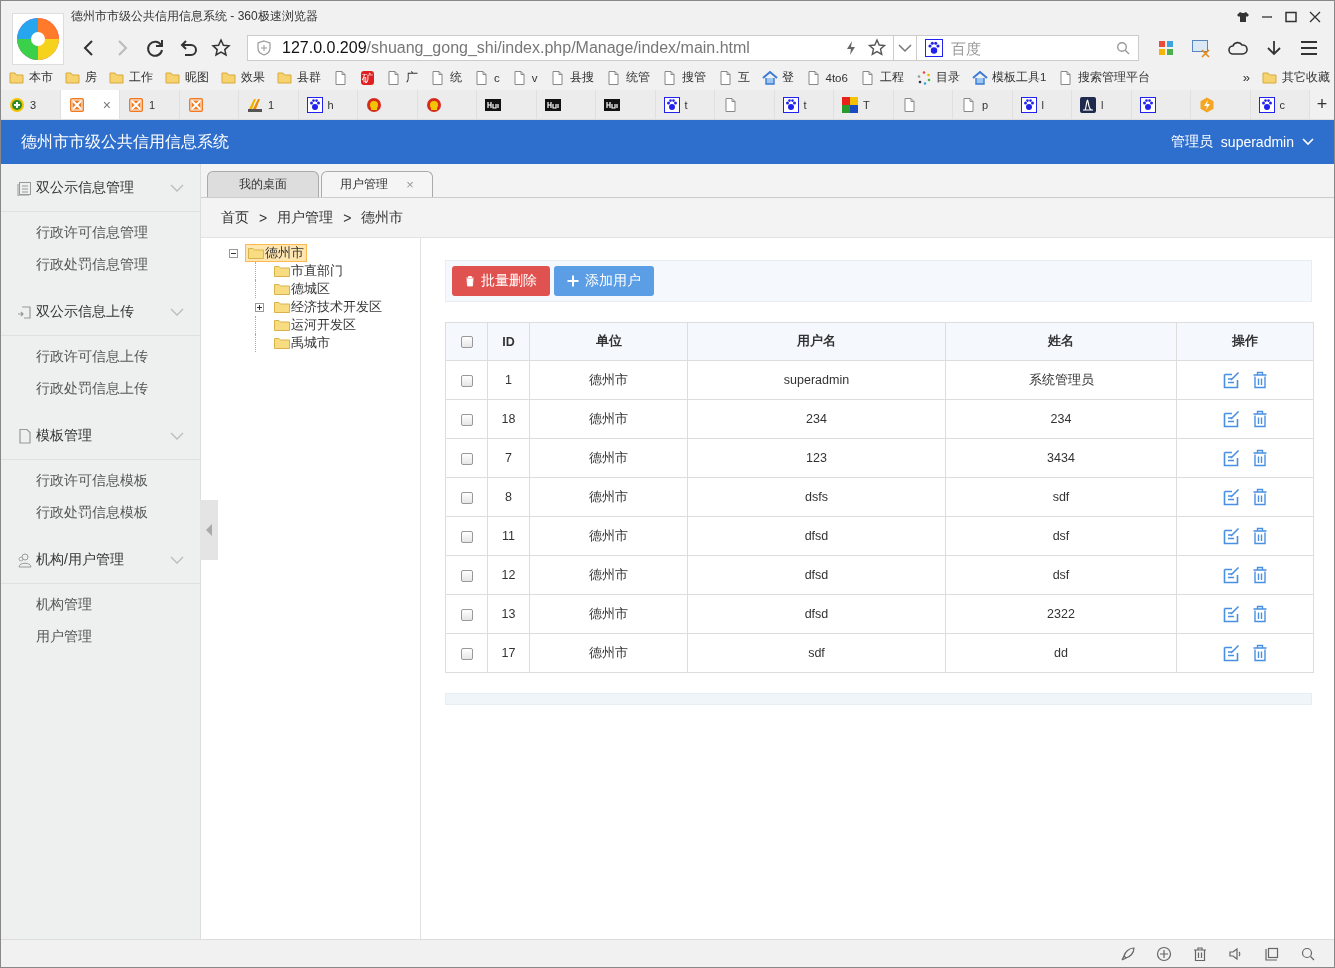 This screenshot has width=1335, height=968. Describe the element at coordinates (1009, 77) in the screenshot. I see `bookmark: 模板工具1` at that location.